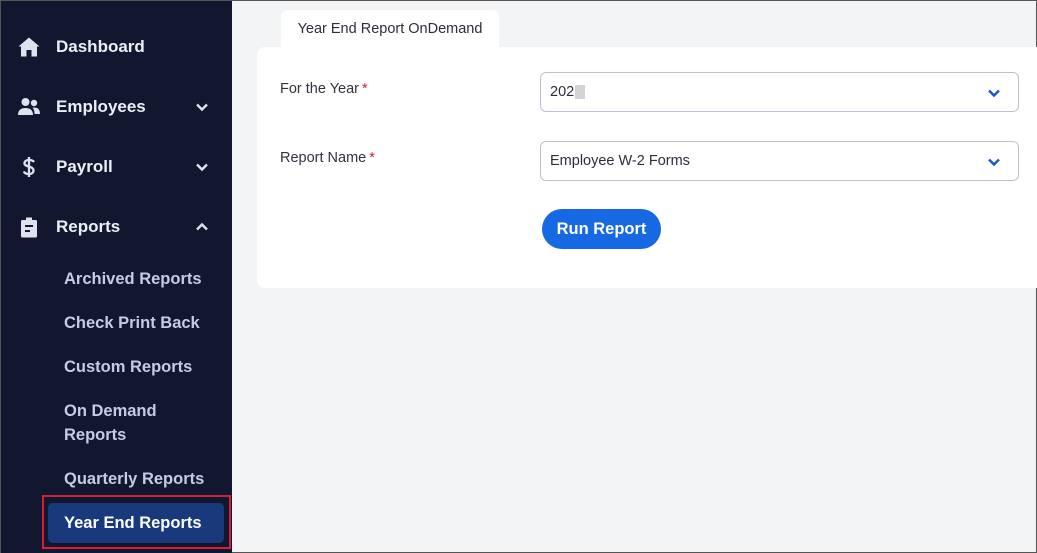 The height and width of the screenshot is (553, 1037). I want to click on year-field-label: For the Year *, so click(324, 89).